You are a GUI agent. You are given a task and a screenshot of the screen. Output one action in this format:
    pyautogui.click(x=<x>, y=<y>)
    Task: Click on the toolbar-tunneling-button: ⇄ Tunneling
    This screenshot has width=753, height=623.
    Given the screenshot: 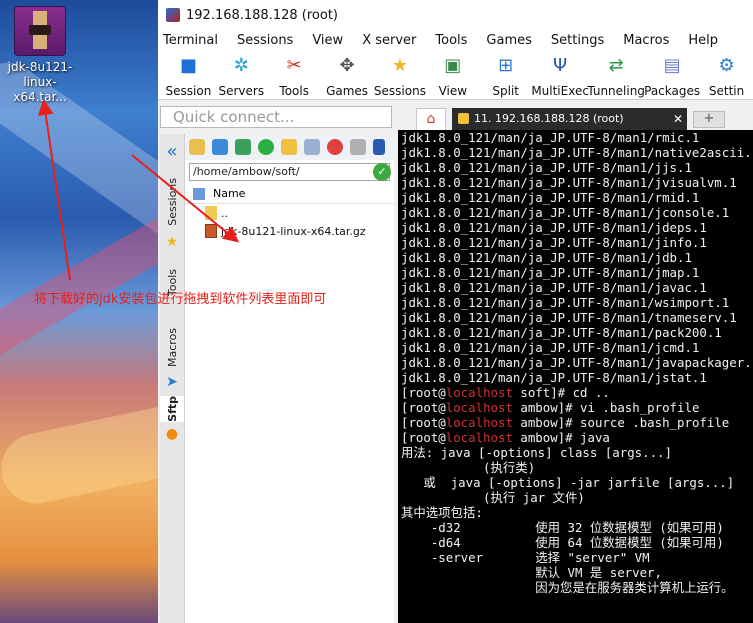 What is the action you would take?
    pyautogui.click(x=616, y=74)
    